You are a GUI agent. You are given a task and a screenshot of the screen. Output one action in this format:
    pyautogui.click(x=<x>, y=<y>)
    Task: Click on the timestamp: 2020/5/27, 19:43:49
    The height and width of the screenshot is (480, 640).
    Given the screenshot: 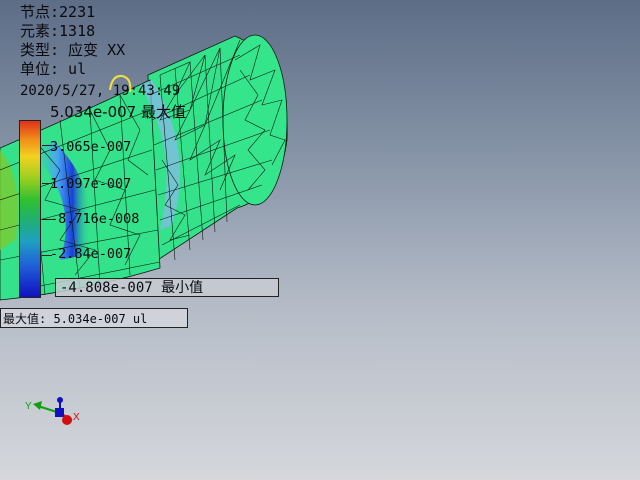 What is the action you would take?
    pyautogui.click(x=100, y=91)
    